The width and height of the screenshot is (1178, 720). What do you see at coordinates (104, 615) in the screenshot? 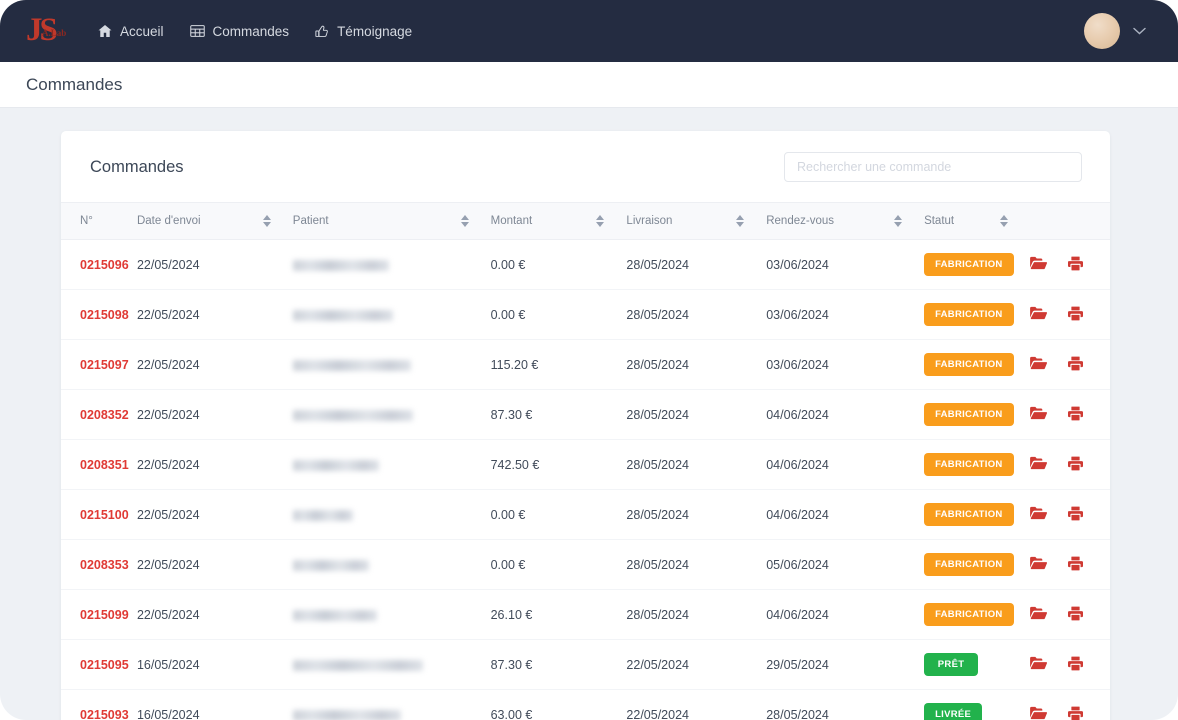
I see `order-number-link: 0215099` at bounding box center [104, 615].